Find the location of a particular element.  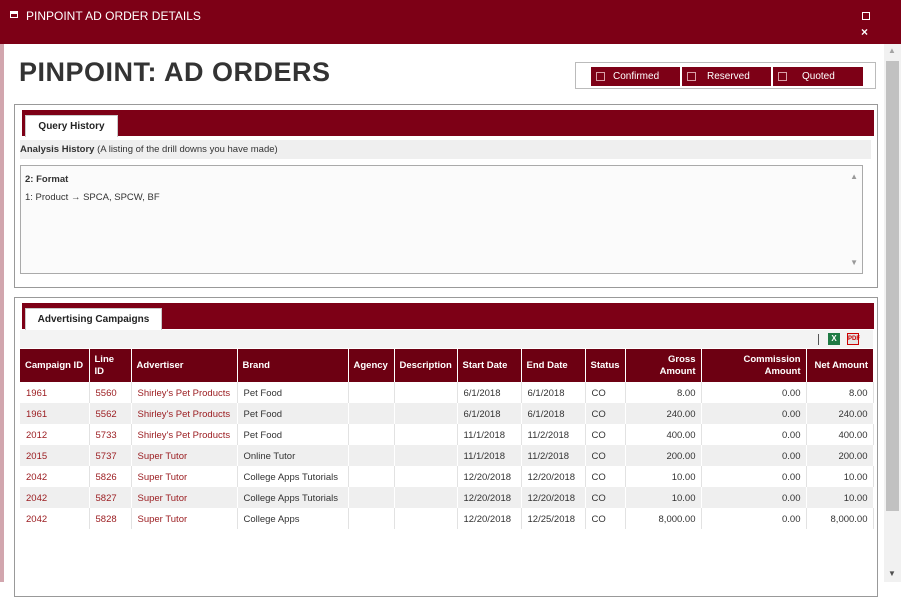

maximize-icon is located at coordinates (866, 16).